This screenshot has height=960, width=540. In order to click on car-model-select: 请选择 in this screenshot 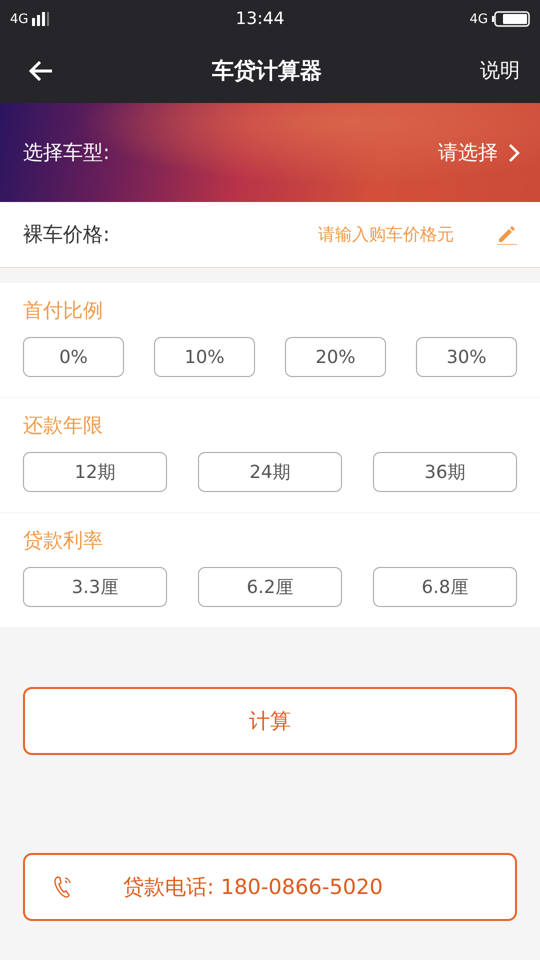, I will do `click(479, 152)`.